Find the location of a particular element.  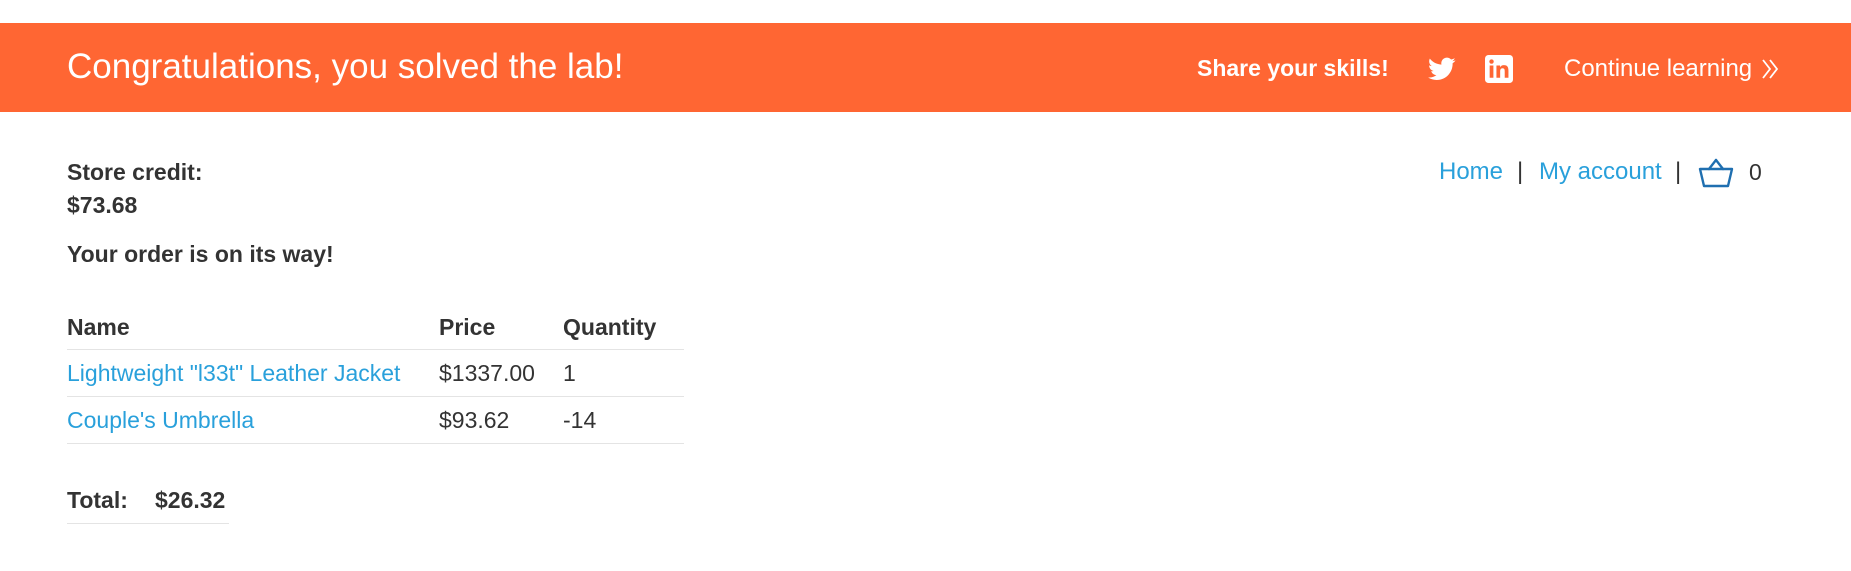

total-divider is located at coordinates (148, 523).